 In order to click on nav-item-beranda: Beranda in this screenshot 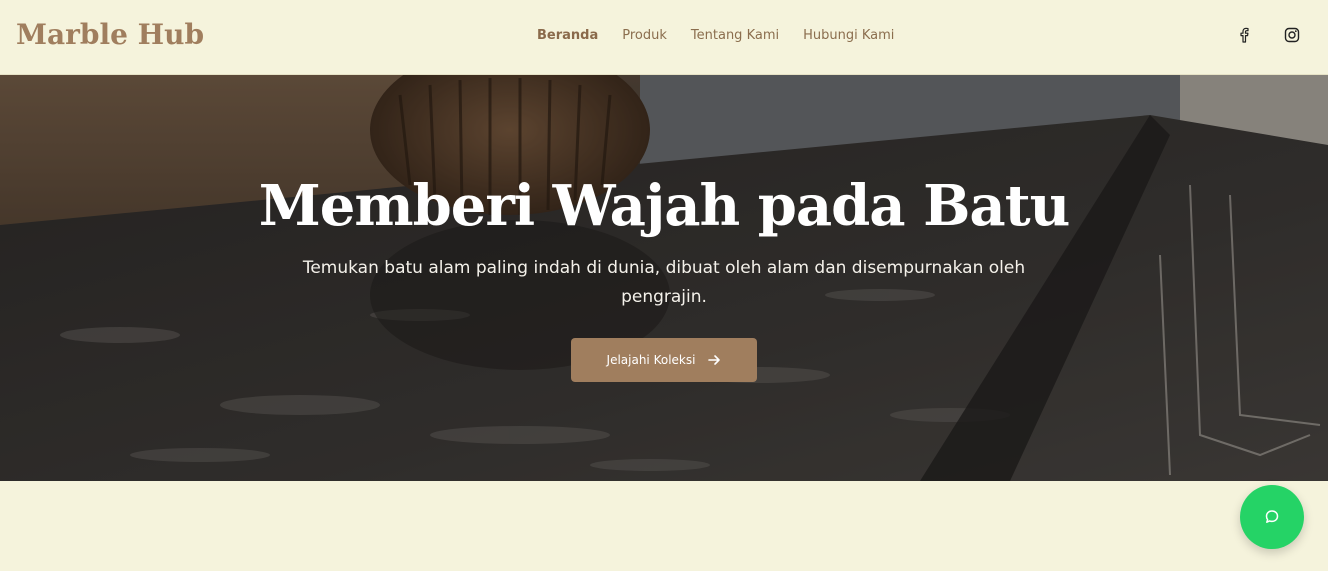, I will do `click(567, 36)`.